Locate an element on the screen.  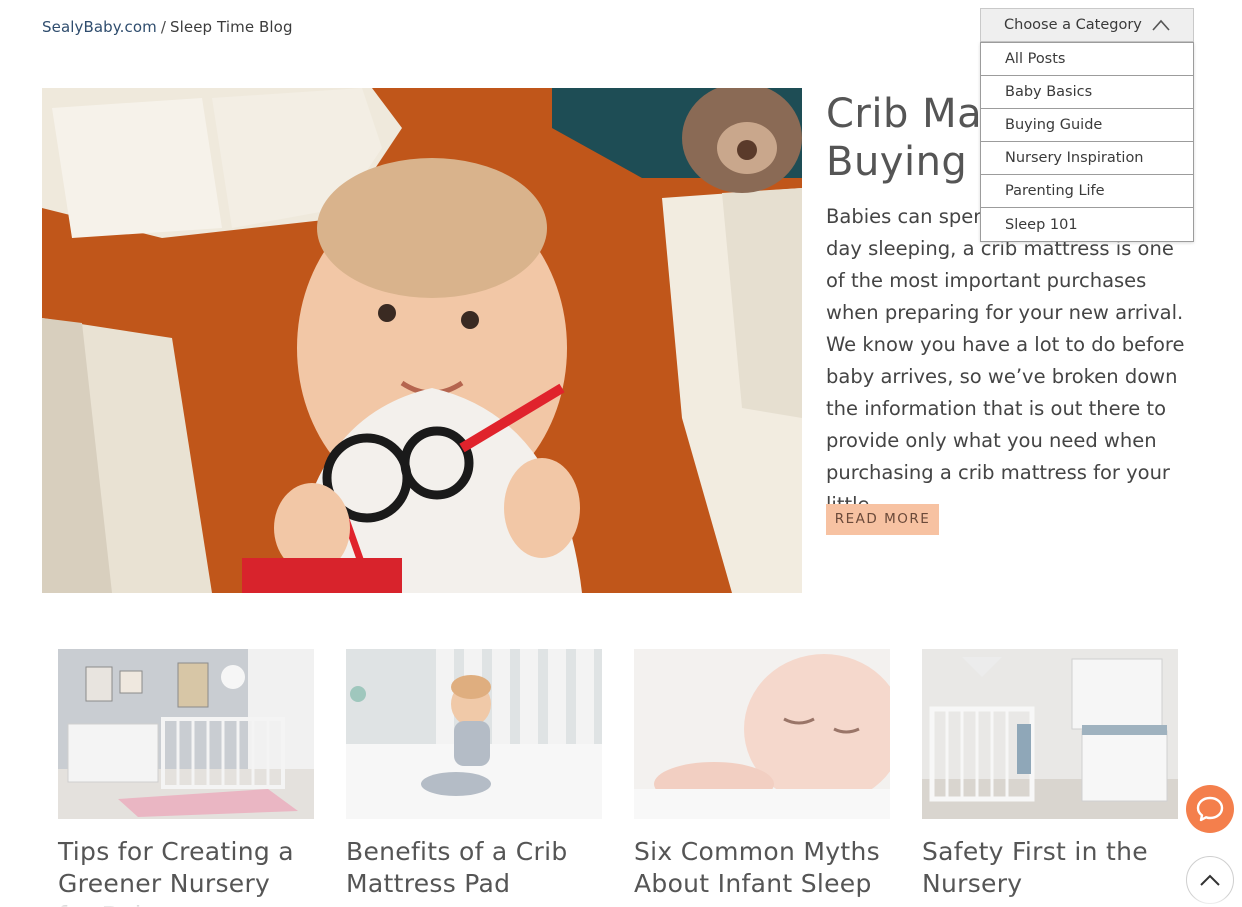
breadcrumb-current: Sleep Time Blog is located at coordinates (231, 27).